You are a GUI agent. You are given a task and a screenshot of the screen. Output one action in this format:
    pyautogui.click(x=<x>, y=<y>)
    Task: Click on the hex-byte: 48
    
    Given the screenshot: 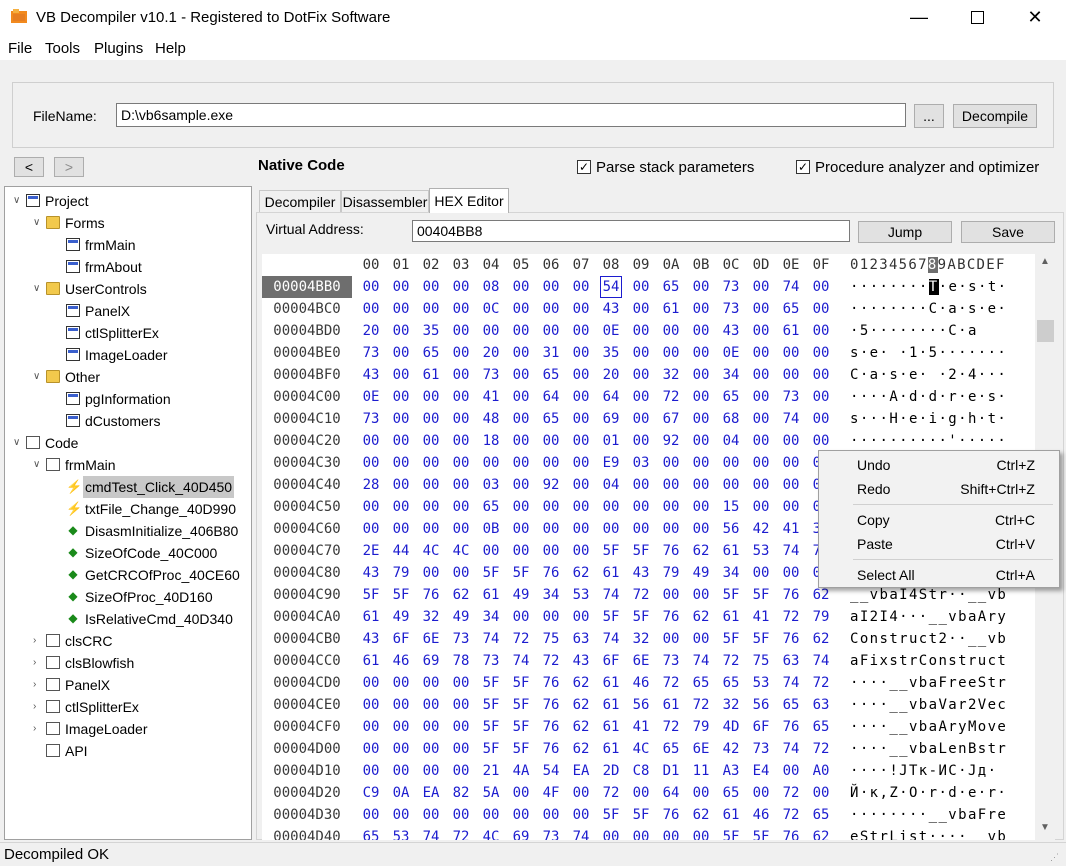 What is the action you would take?
    pyautogui.click(x=491, y=419)
    